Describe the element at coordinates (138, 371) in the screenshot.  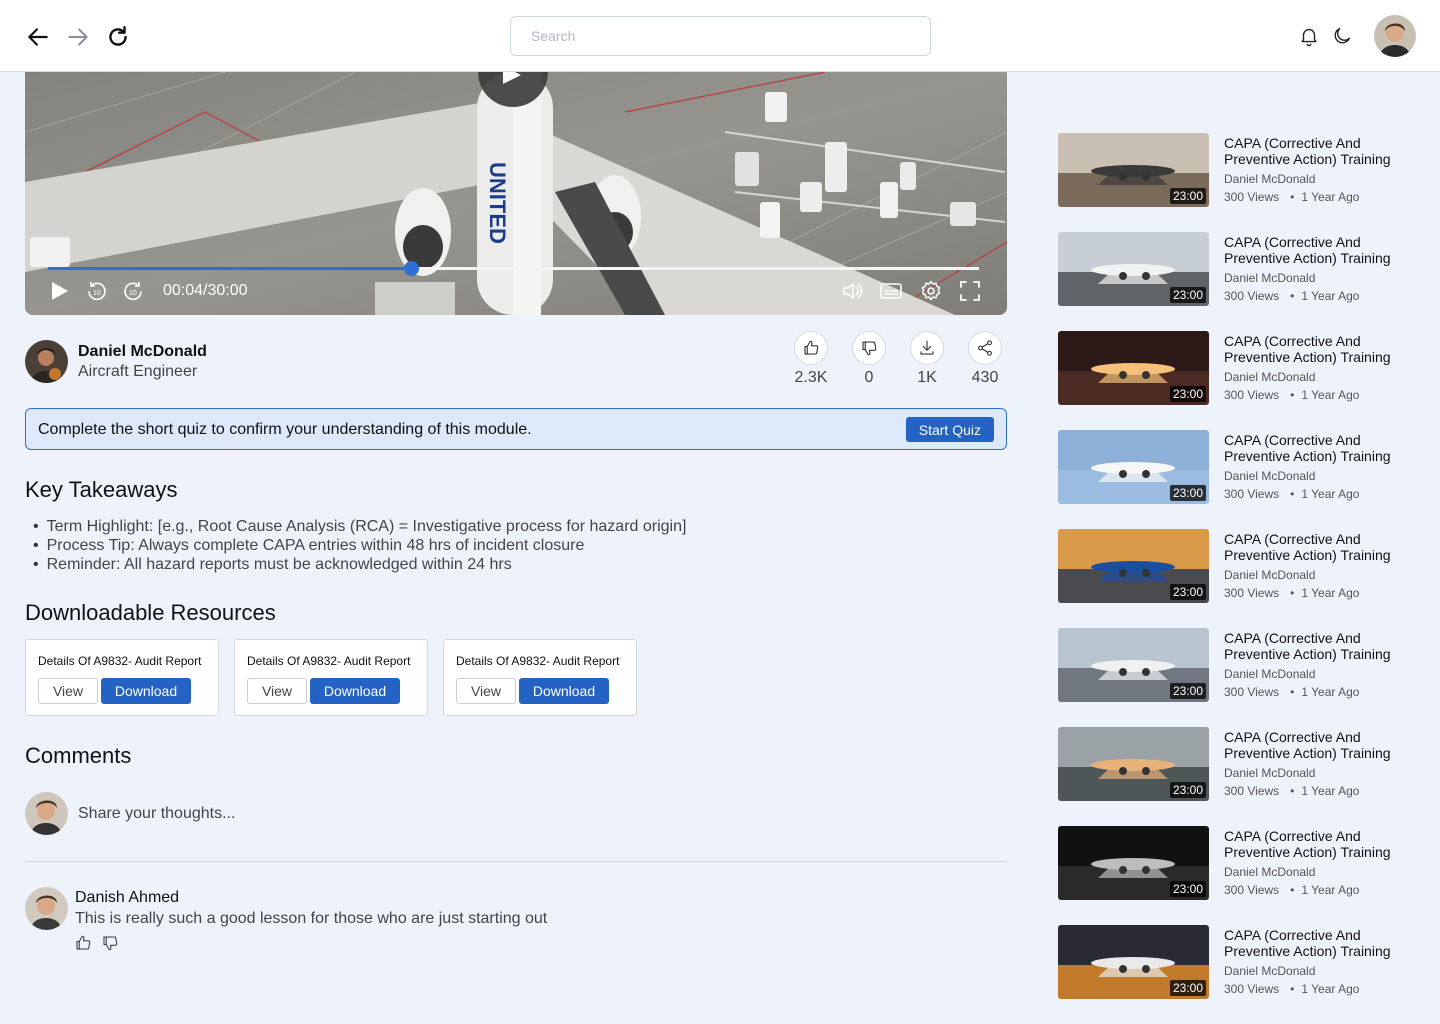
I see `author-role: Aircraft Engineer` at that location.